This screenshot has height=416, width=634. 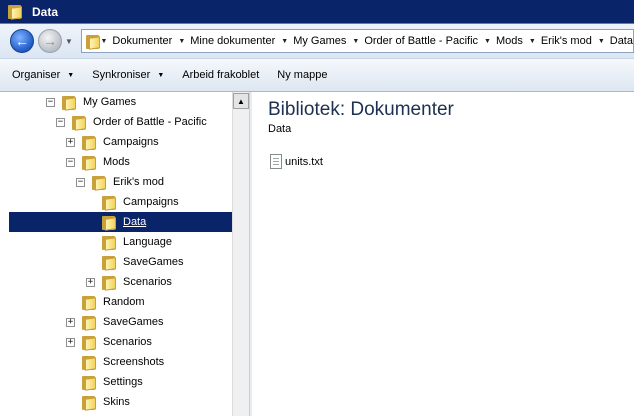 I want to click on work-offline-label: Arbeid frakoblet, so click(x=221, y=75).